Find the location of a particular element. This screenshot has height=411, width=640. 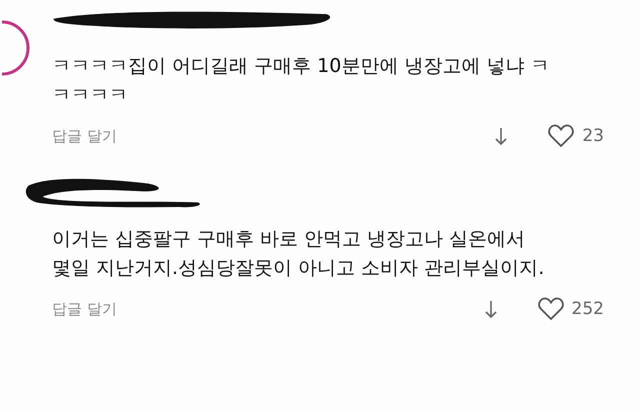

like-count: 252 is located at coordinates (588, 309).